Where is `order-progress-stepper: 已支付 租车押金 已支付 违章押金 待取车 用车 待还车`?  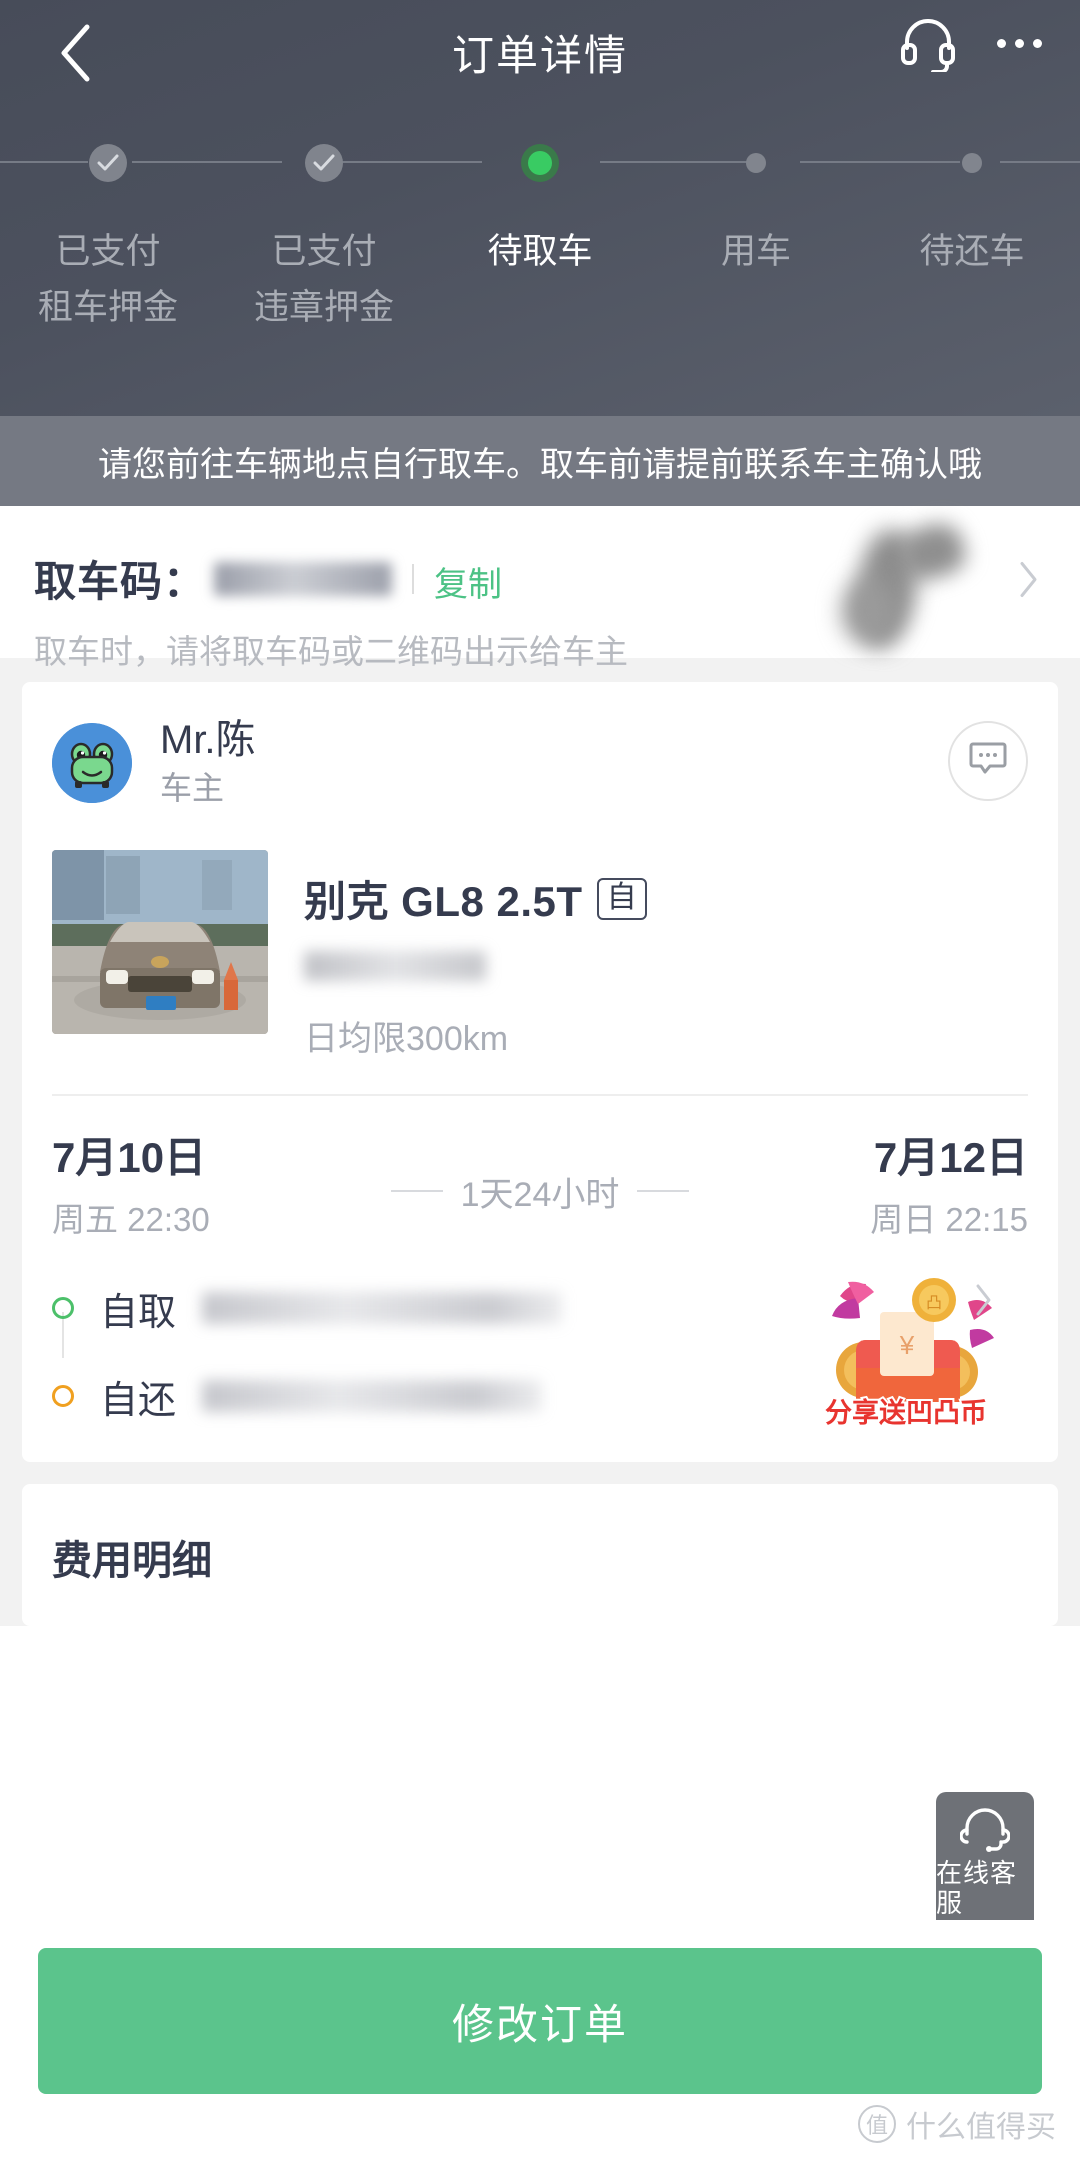
order-progress-stepper: 已支付 租车押金 已支付 违章押金 待取车 用车 待还车 is located at coordinates (540, 262).